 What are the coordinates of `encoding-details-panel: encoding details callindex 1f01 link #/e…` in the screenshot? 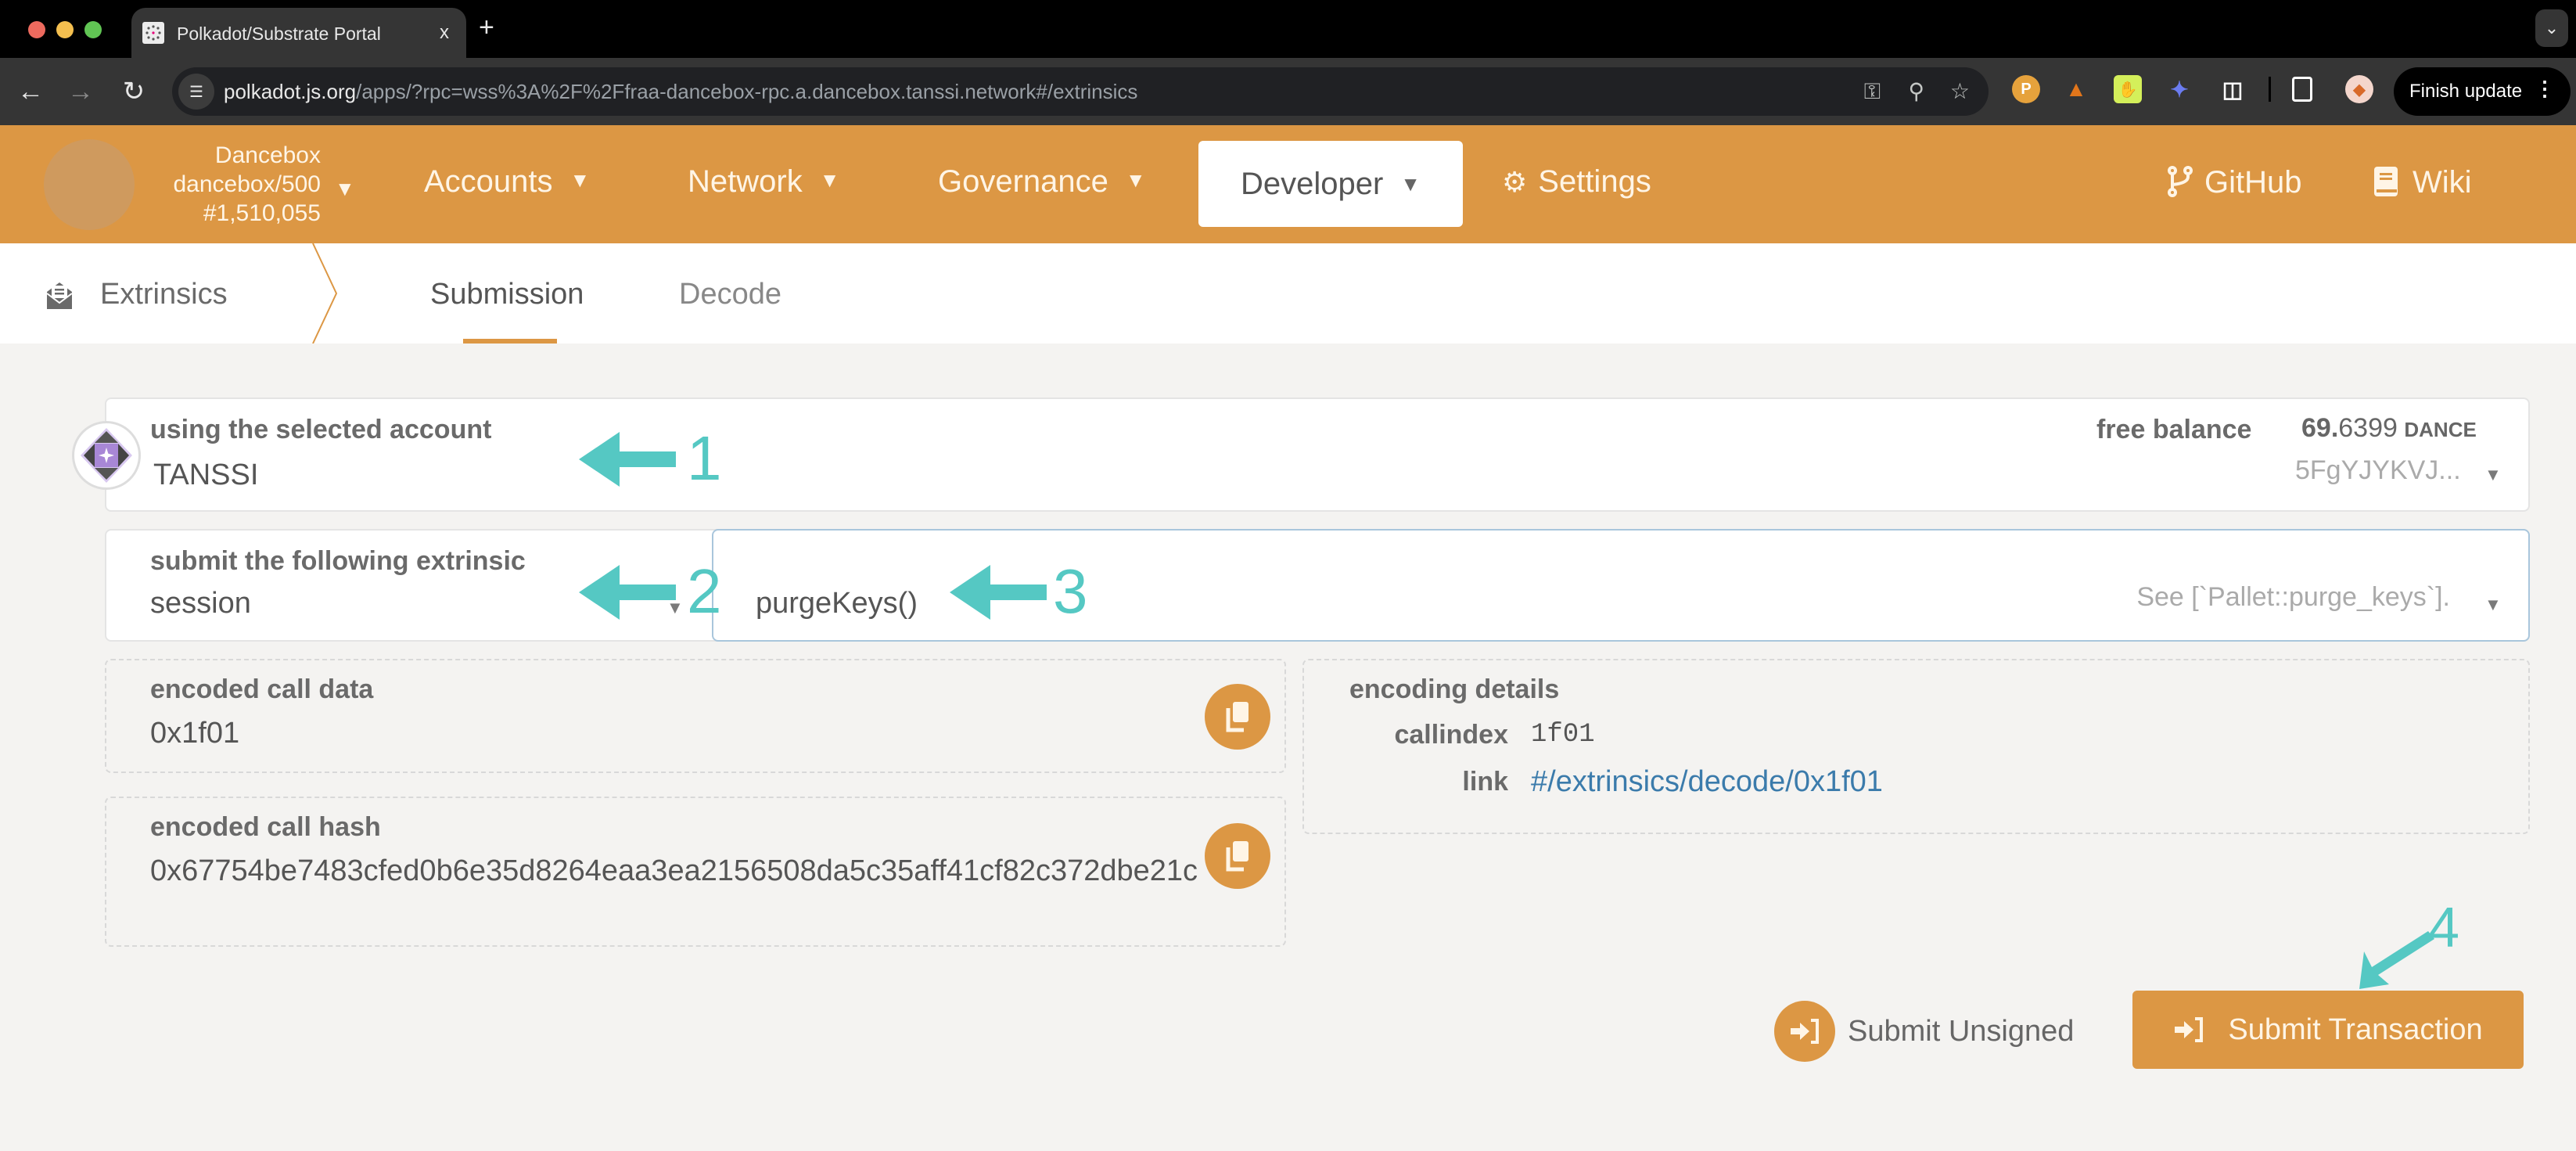 It's located at (1916, 746).